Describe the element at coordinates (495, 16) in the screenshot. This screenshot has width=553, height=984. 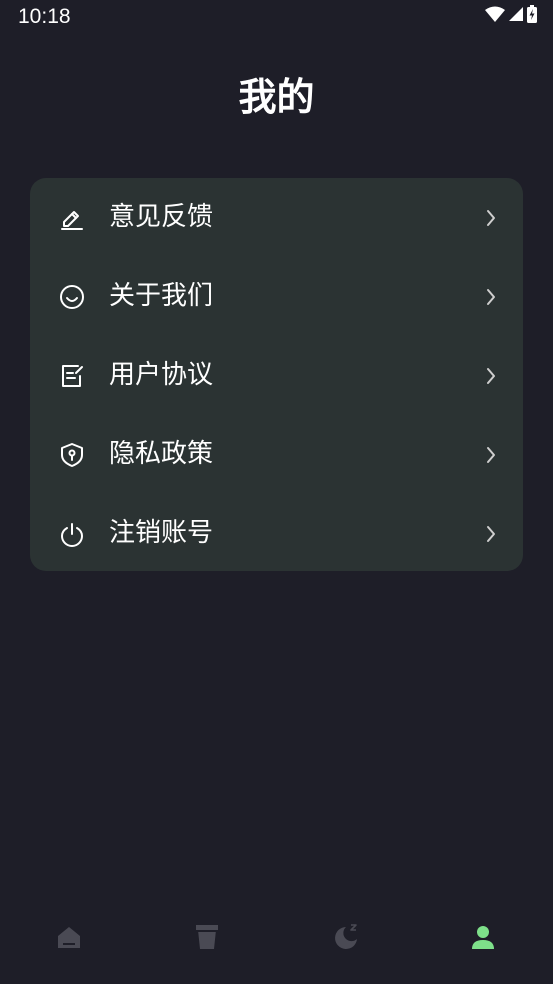
I see `wifi-icon` at that location.